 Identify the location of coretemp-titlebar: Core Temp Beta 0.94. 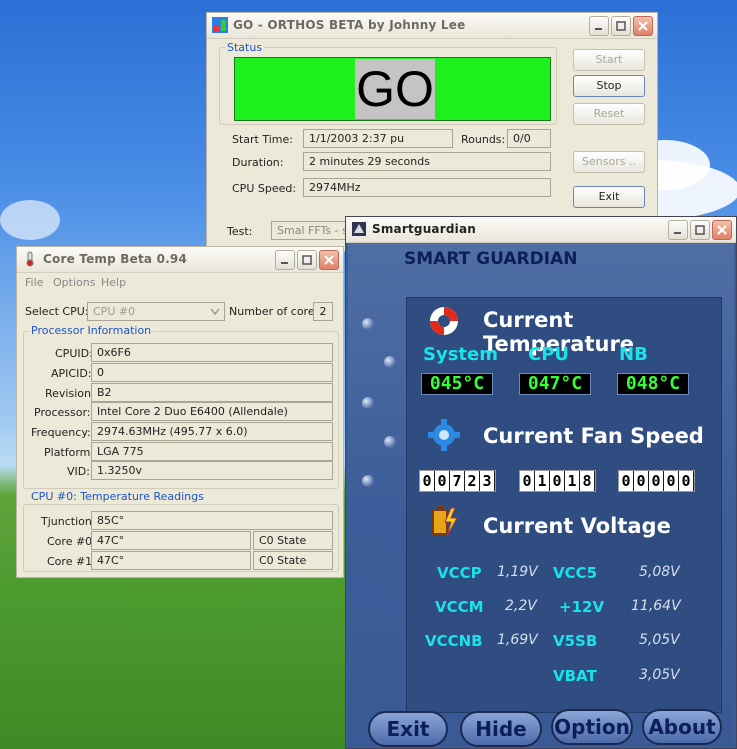
(180, 260).